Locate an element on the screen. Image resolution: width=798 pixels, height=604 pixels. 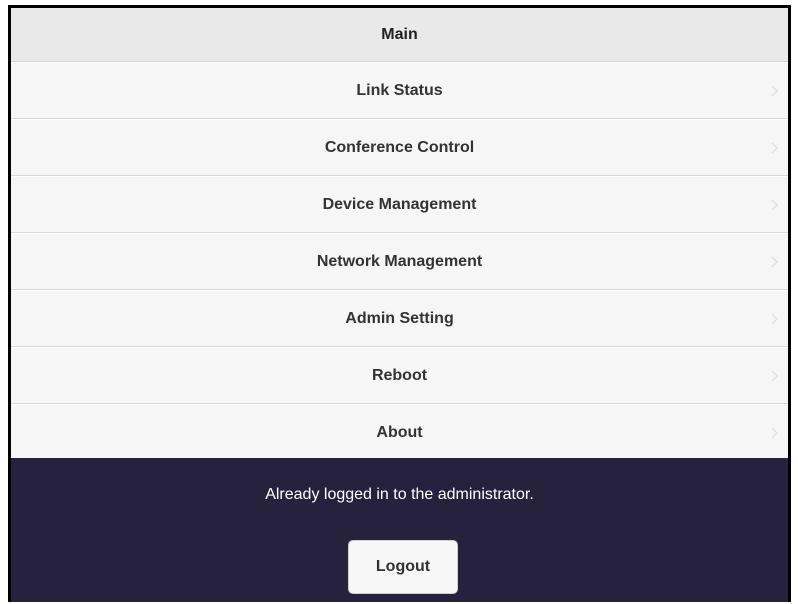
menu-item-network-management: Network Management is located at coordinates (399, 261).